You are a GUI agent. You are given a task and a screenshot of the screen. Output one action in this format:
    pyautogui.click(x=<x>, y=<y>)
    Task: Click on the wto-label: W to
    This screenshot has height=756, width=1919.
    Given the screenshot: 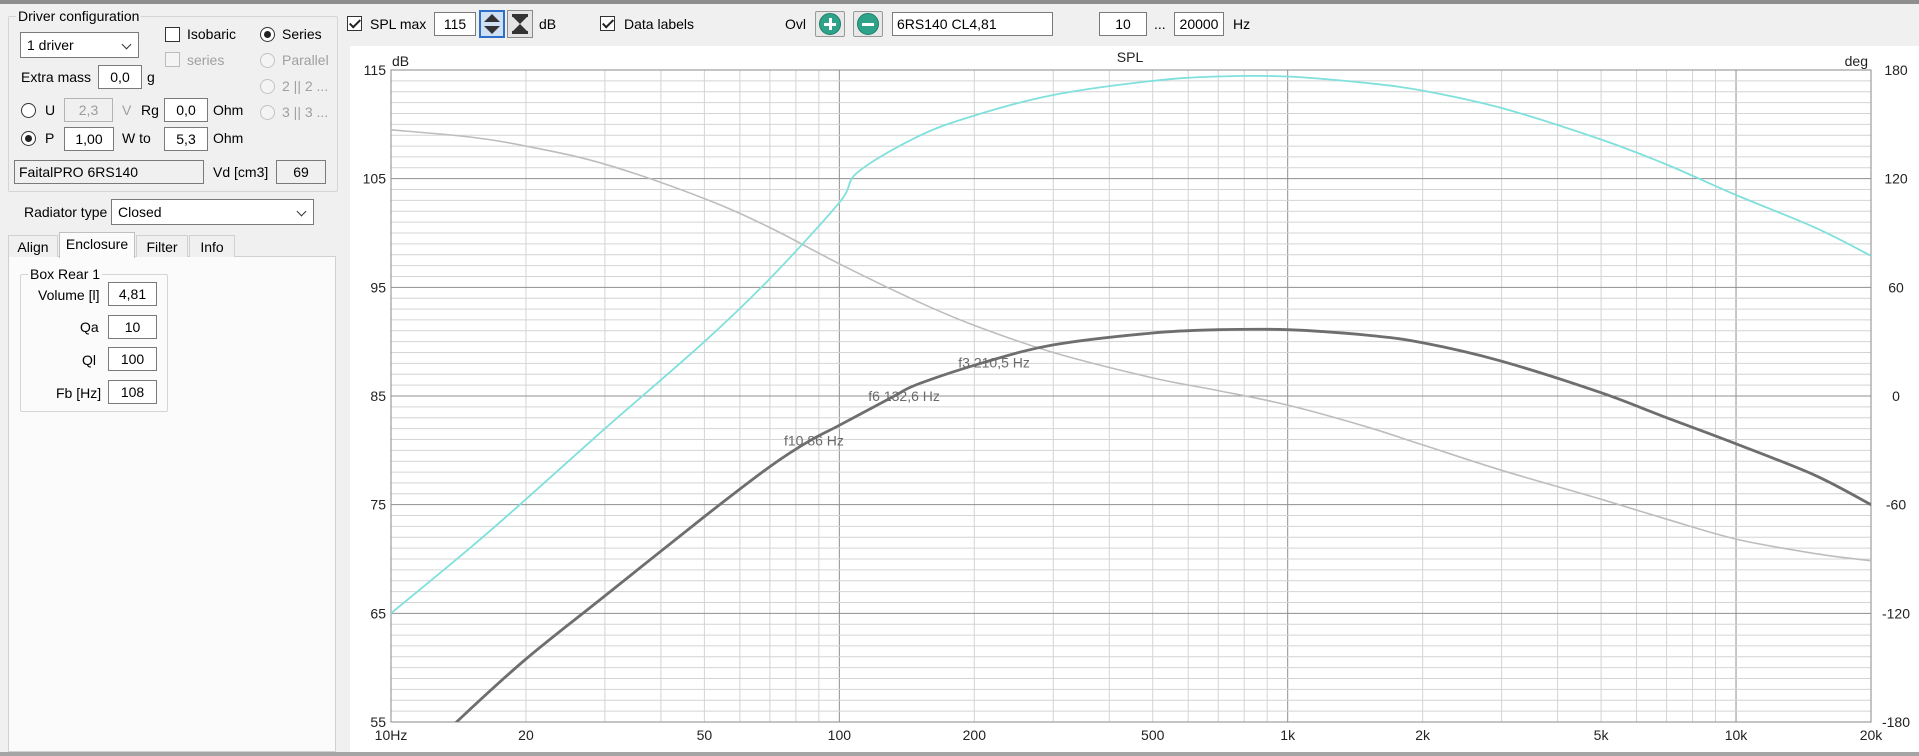 What is the action you would take?
    pyautogui.click(x=136, y=138)
    